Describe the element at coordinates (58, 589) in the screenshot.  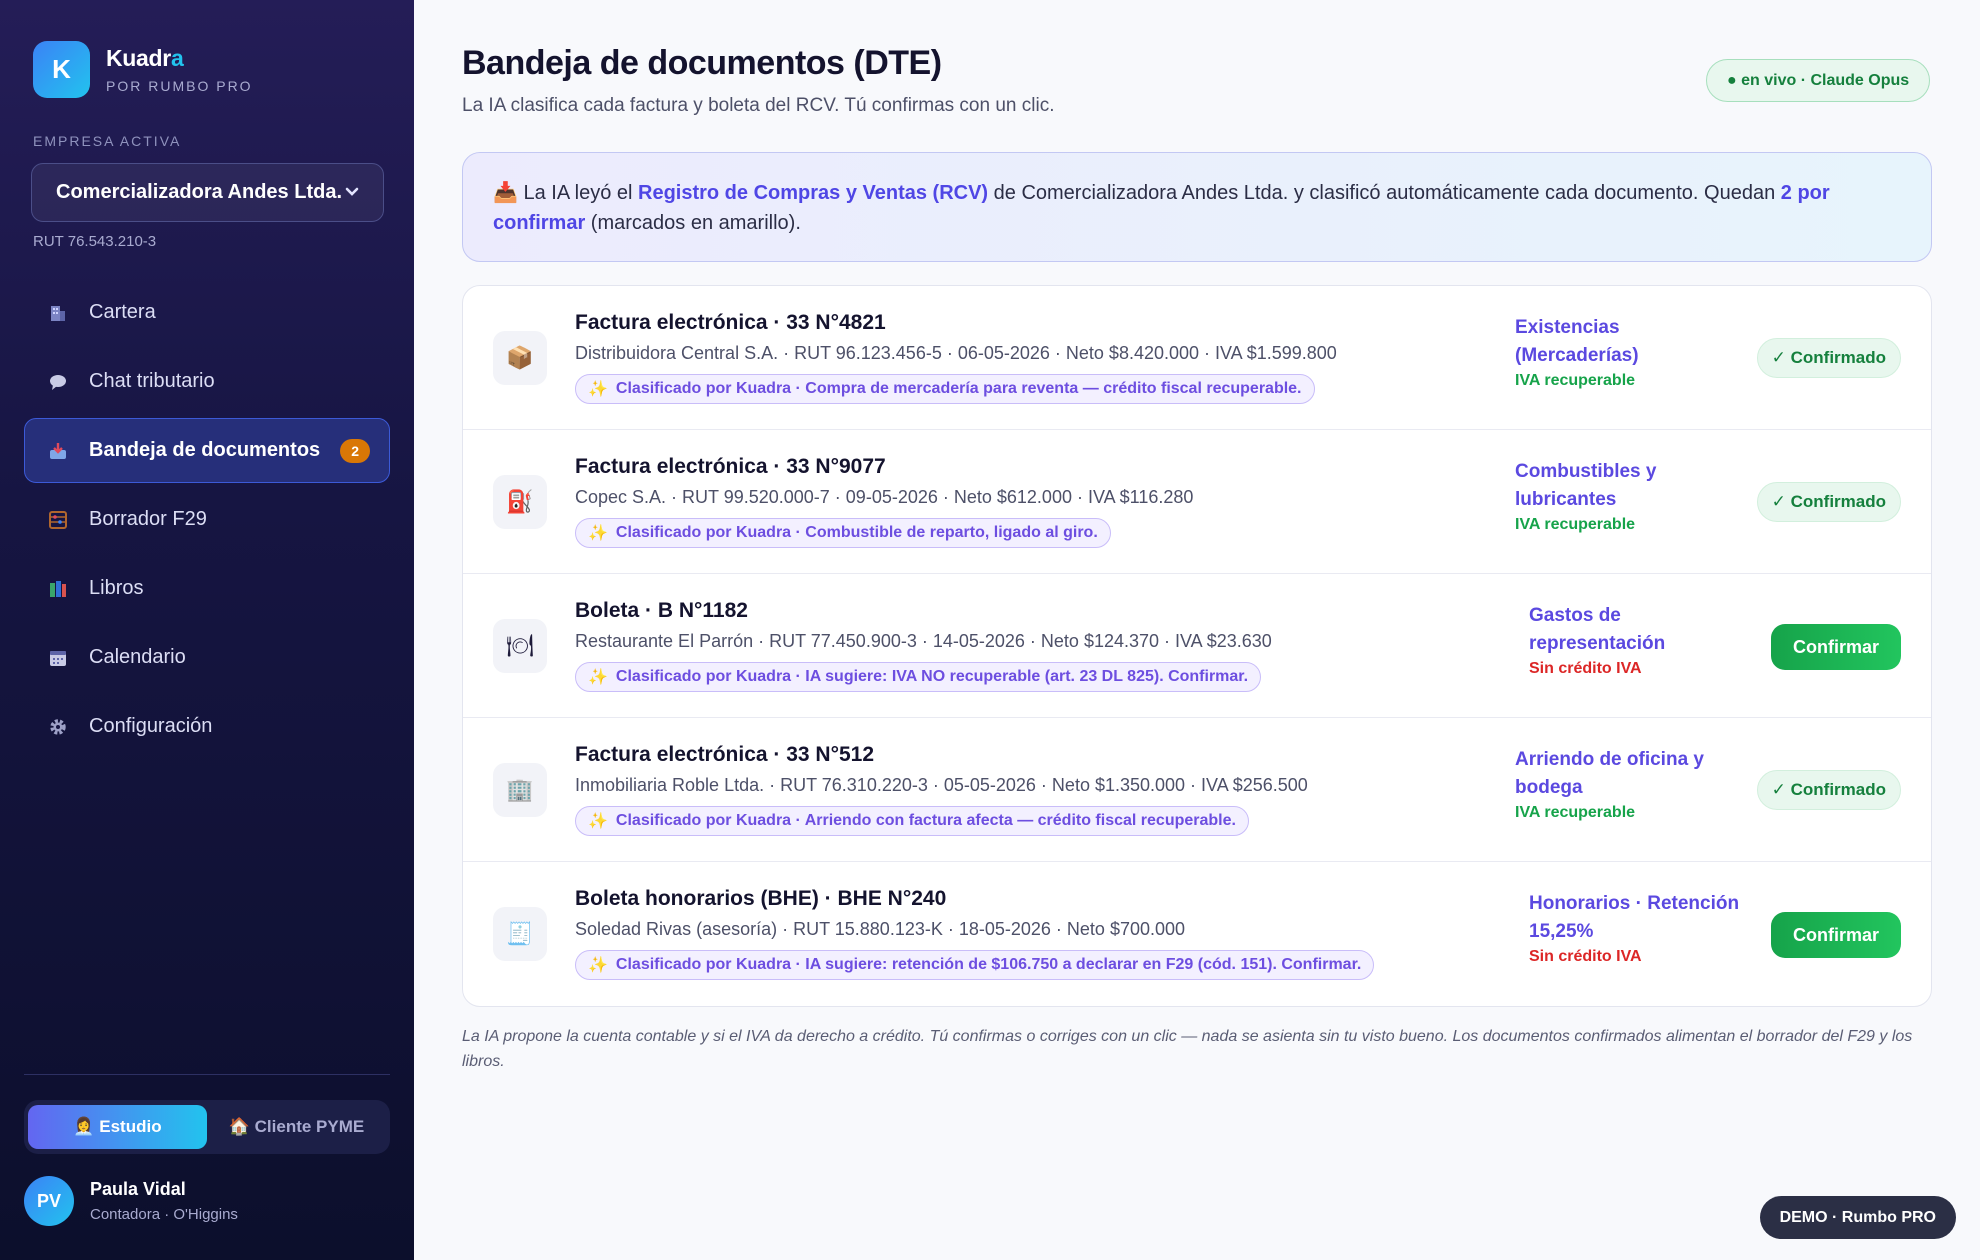
I see `books-icon` at that location.